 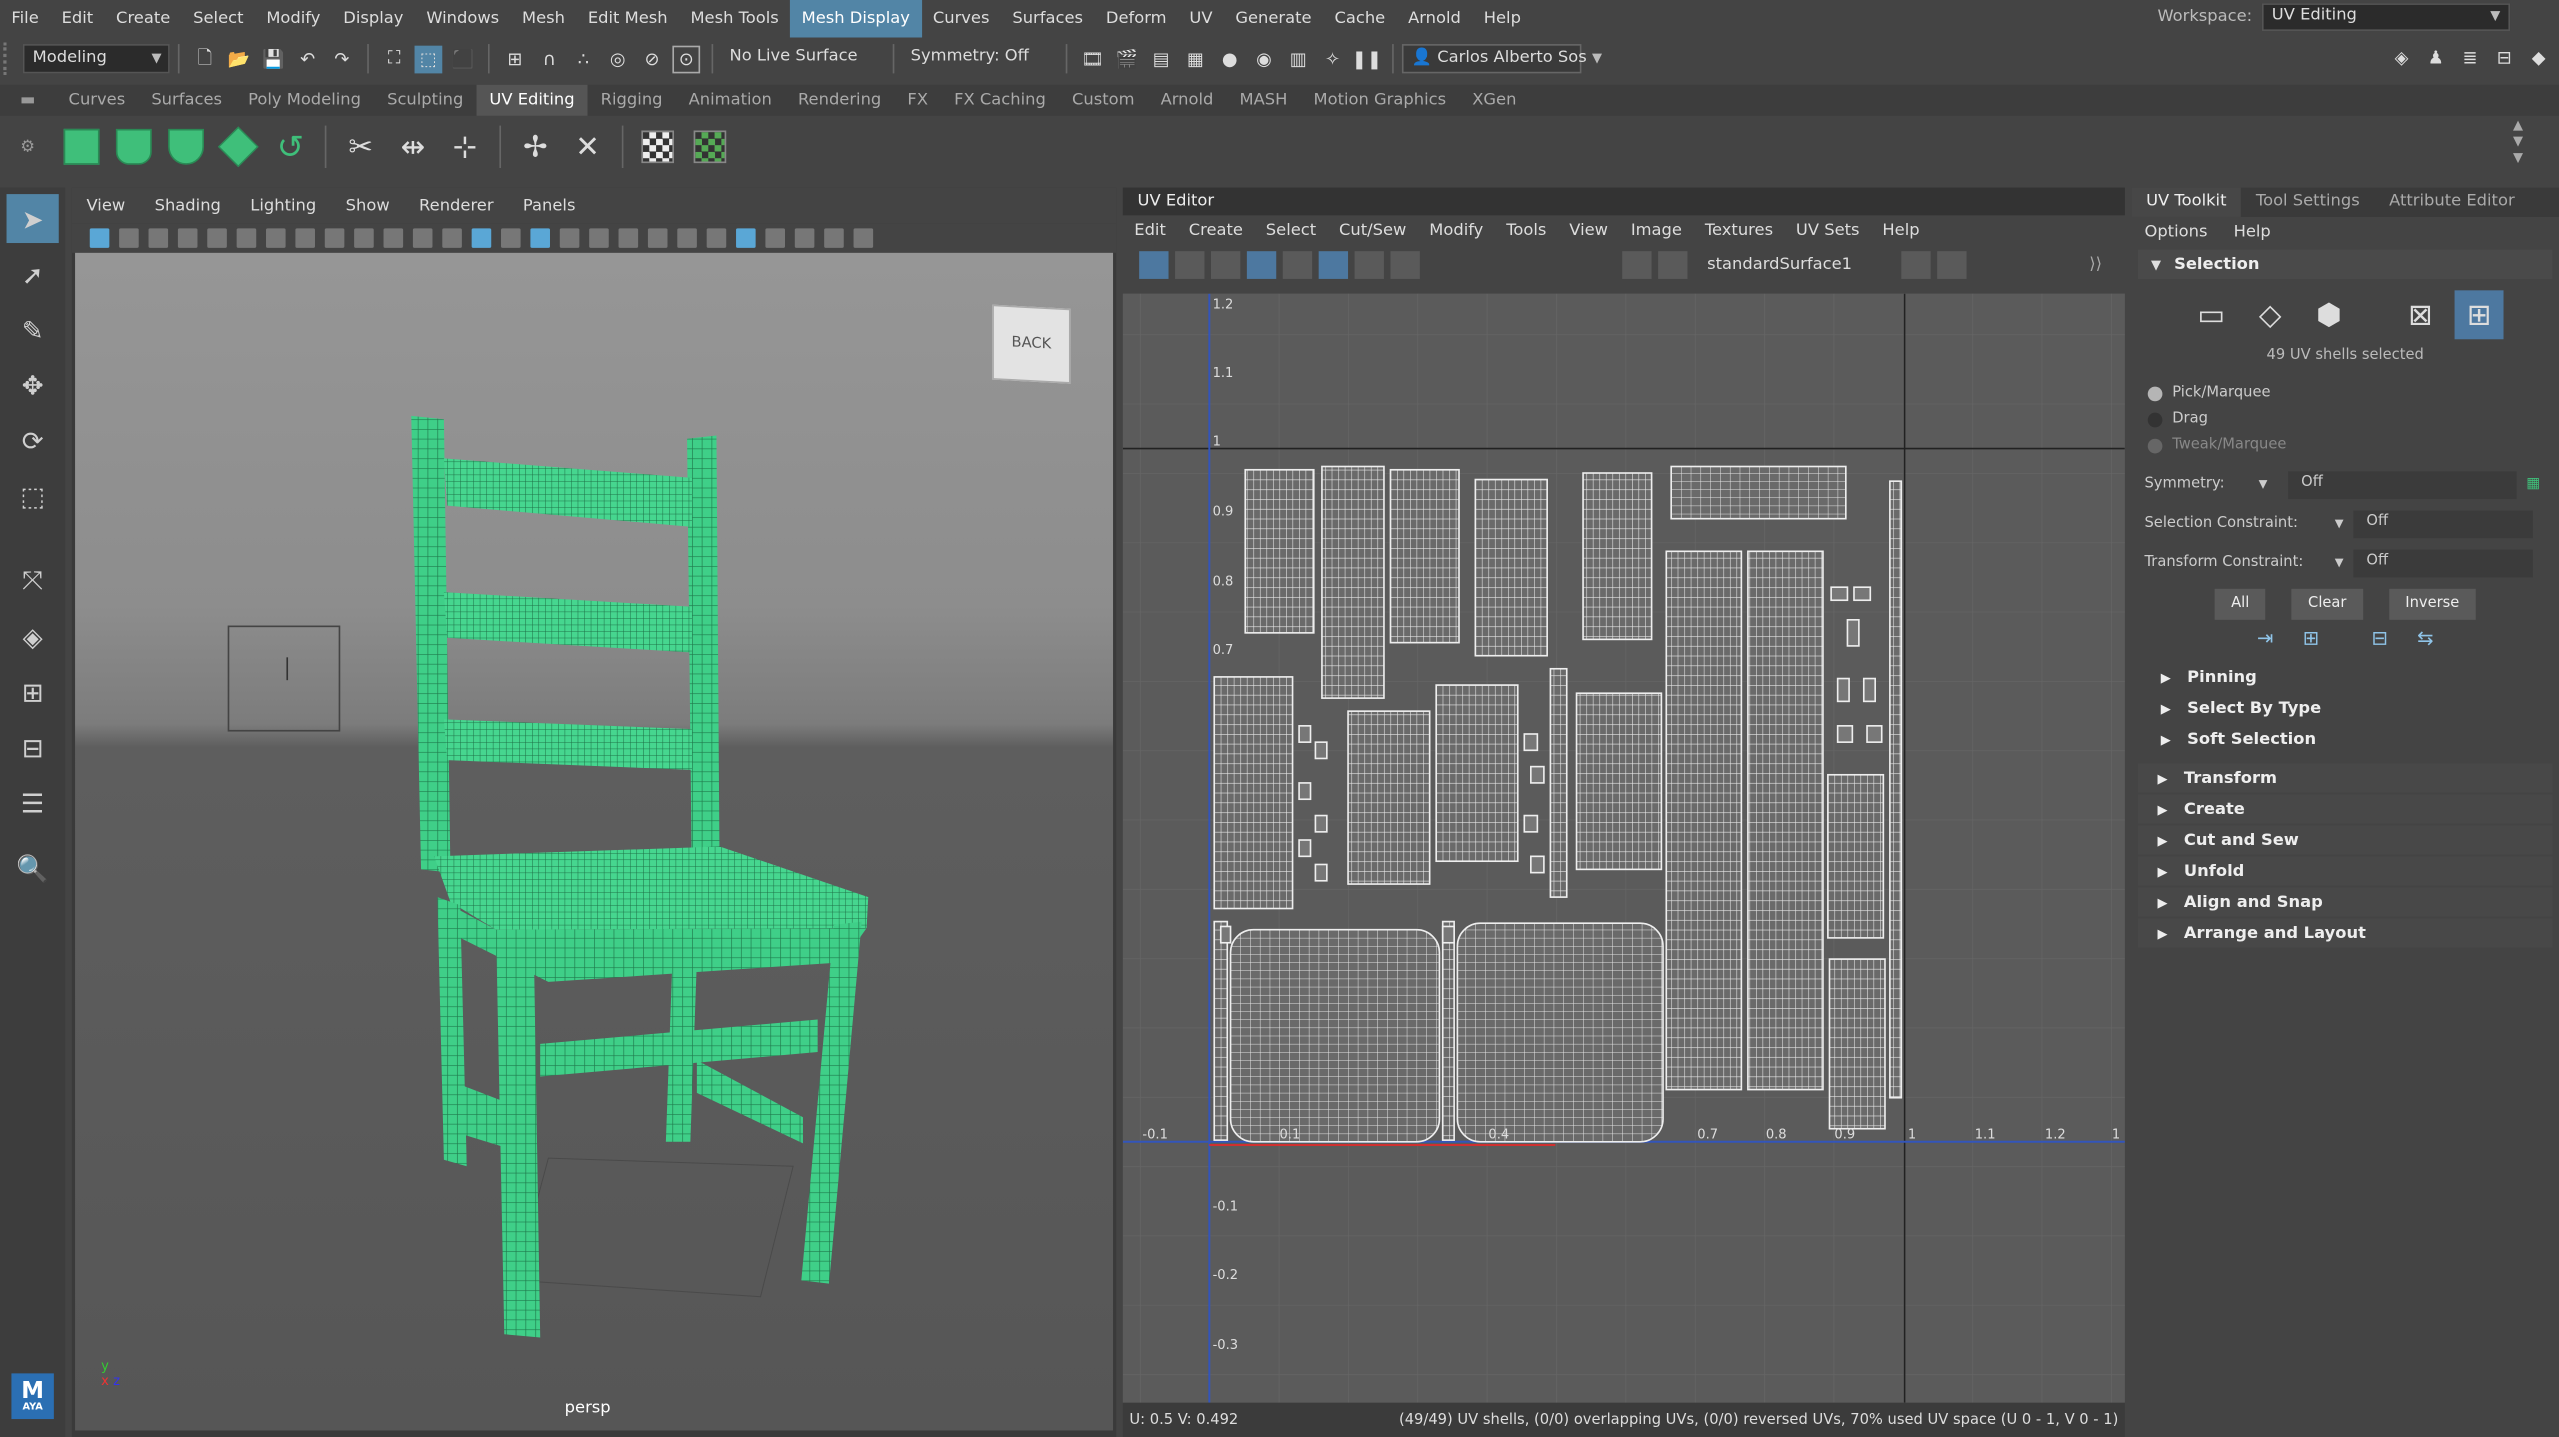 I want to click on select-tool-icon: ➤, so click(x=32, y=219).